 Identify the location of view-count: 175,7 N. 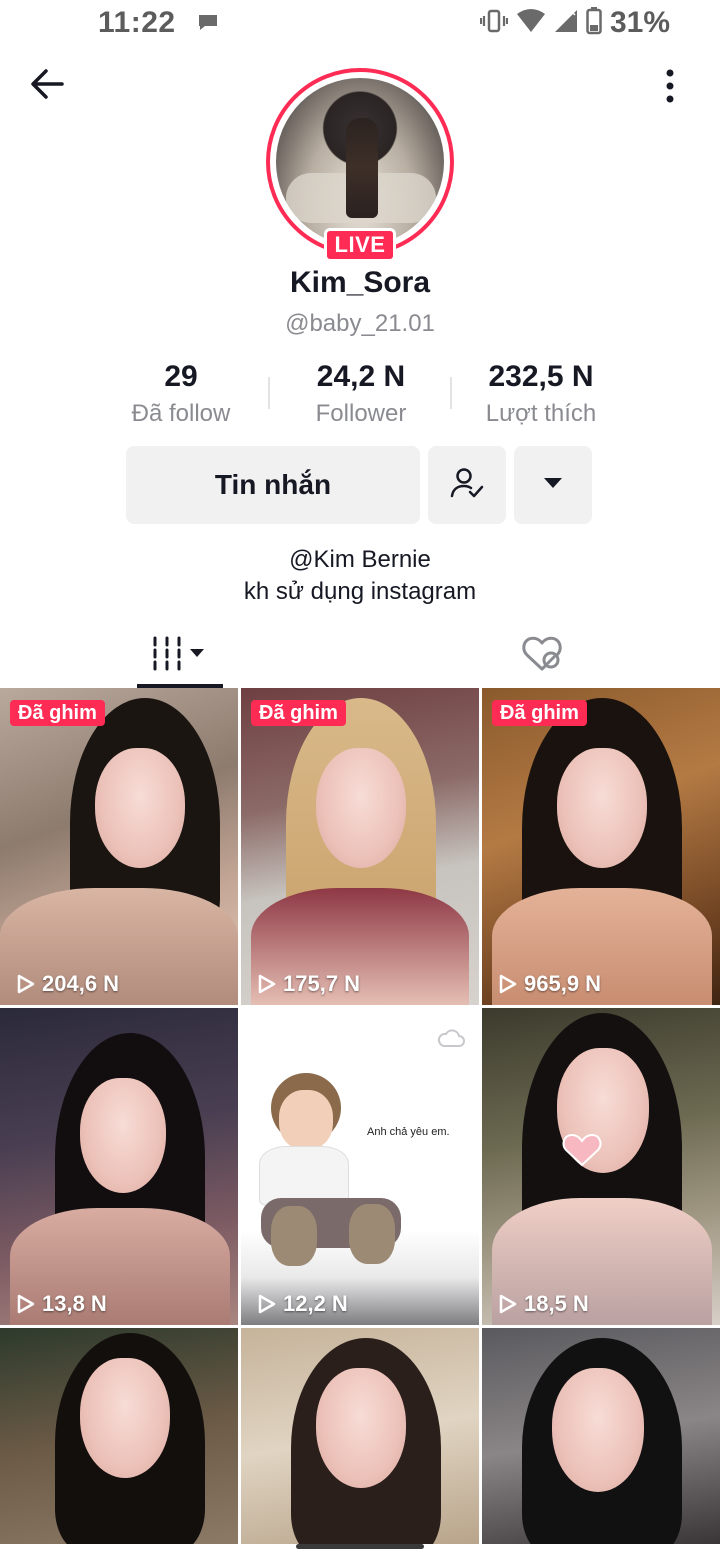
(307, 984).